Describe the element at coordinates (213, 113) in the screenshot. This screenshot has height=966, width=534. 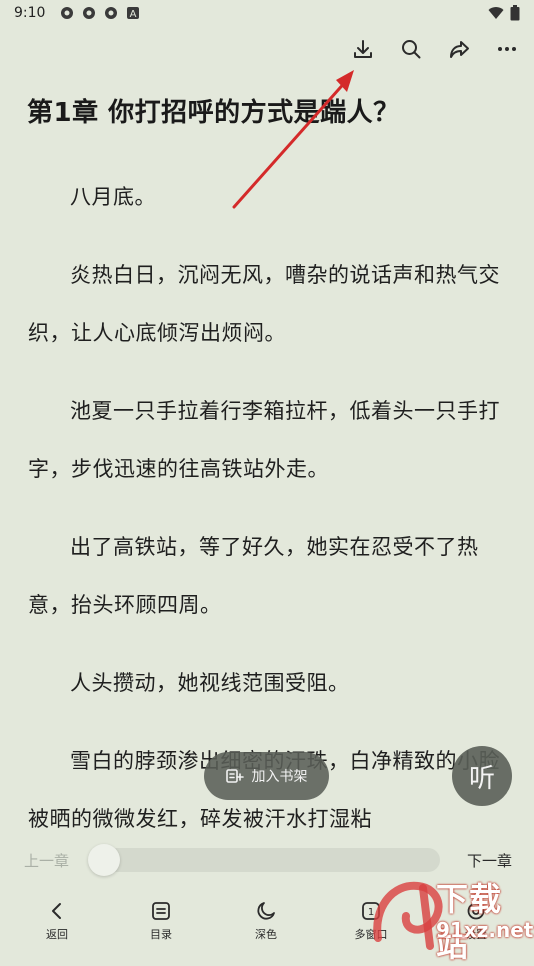
I see `chapter-title: 第1章 你打招呼的方式是踹人？` at that location.